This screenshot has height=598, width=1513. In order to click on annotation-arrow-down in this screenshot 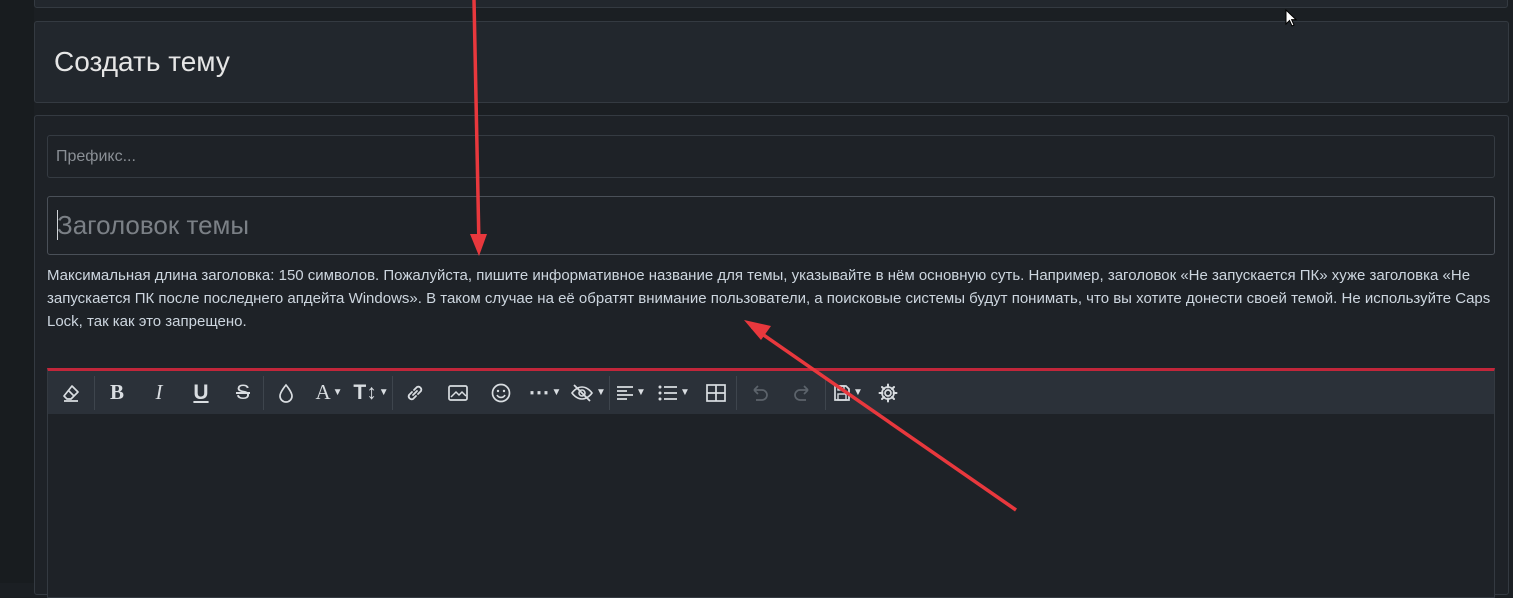, I will do `click(478, 128)`.